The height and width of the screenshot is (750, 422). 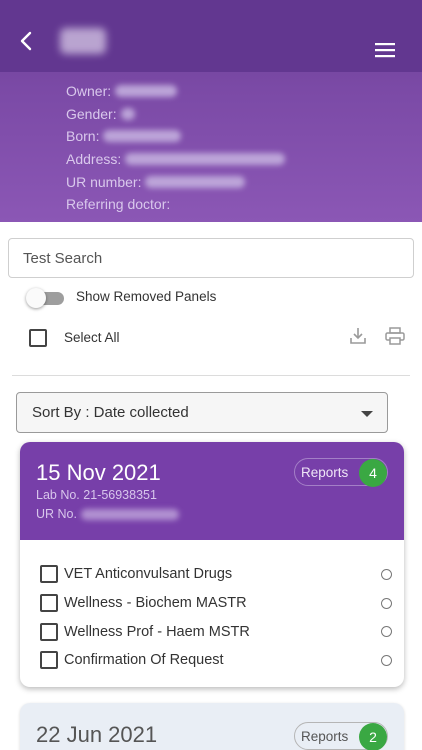 What do you see at coordinates (56, 514) in the screenshot?
I see `ur-number-label: UR No.` at bounding box center [56, 514].